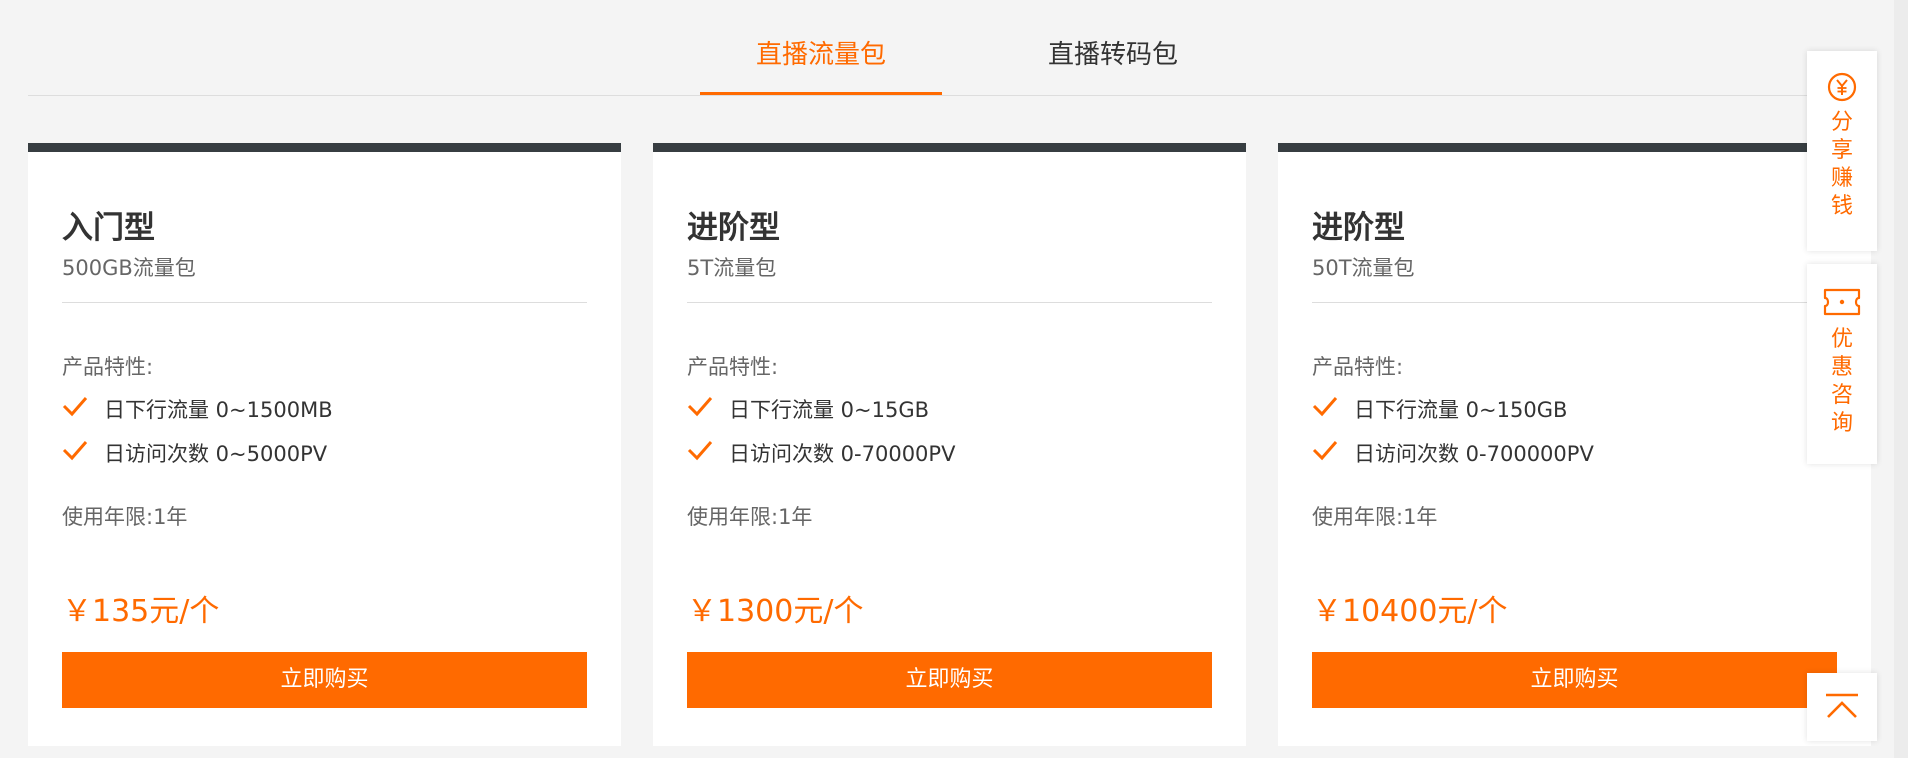 Image resolution: width=1908 pixels, height=758 pixels. Describe the element at coordinates (218, 410) in the screenshot. I see `feature-text: 日下行流量 0~1500MB` at that location.